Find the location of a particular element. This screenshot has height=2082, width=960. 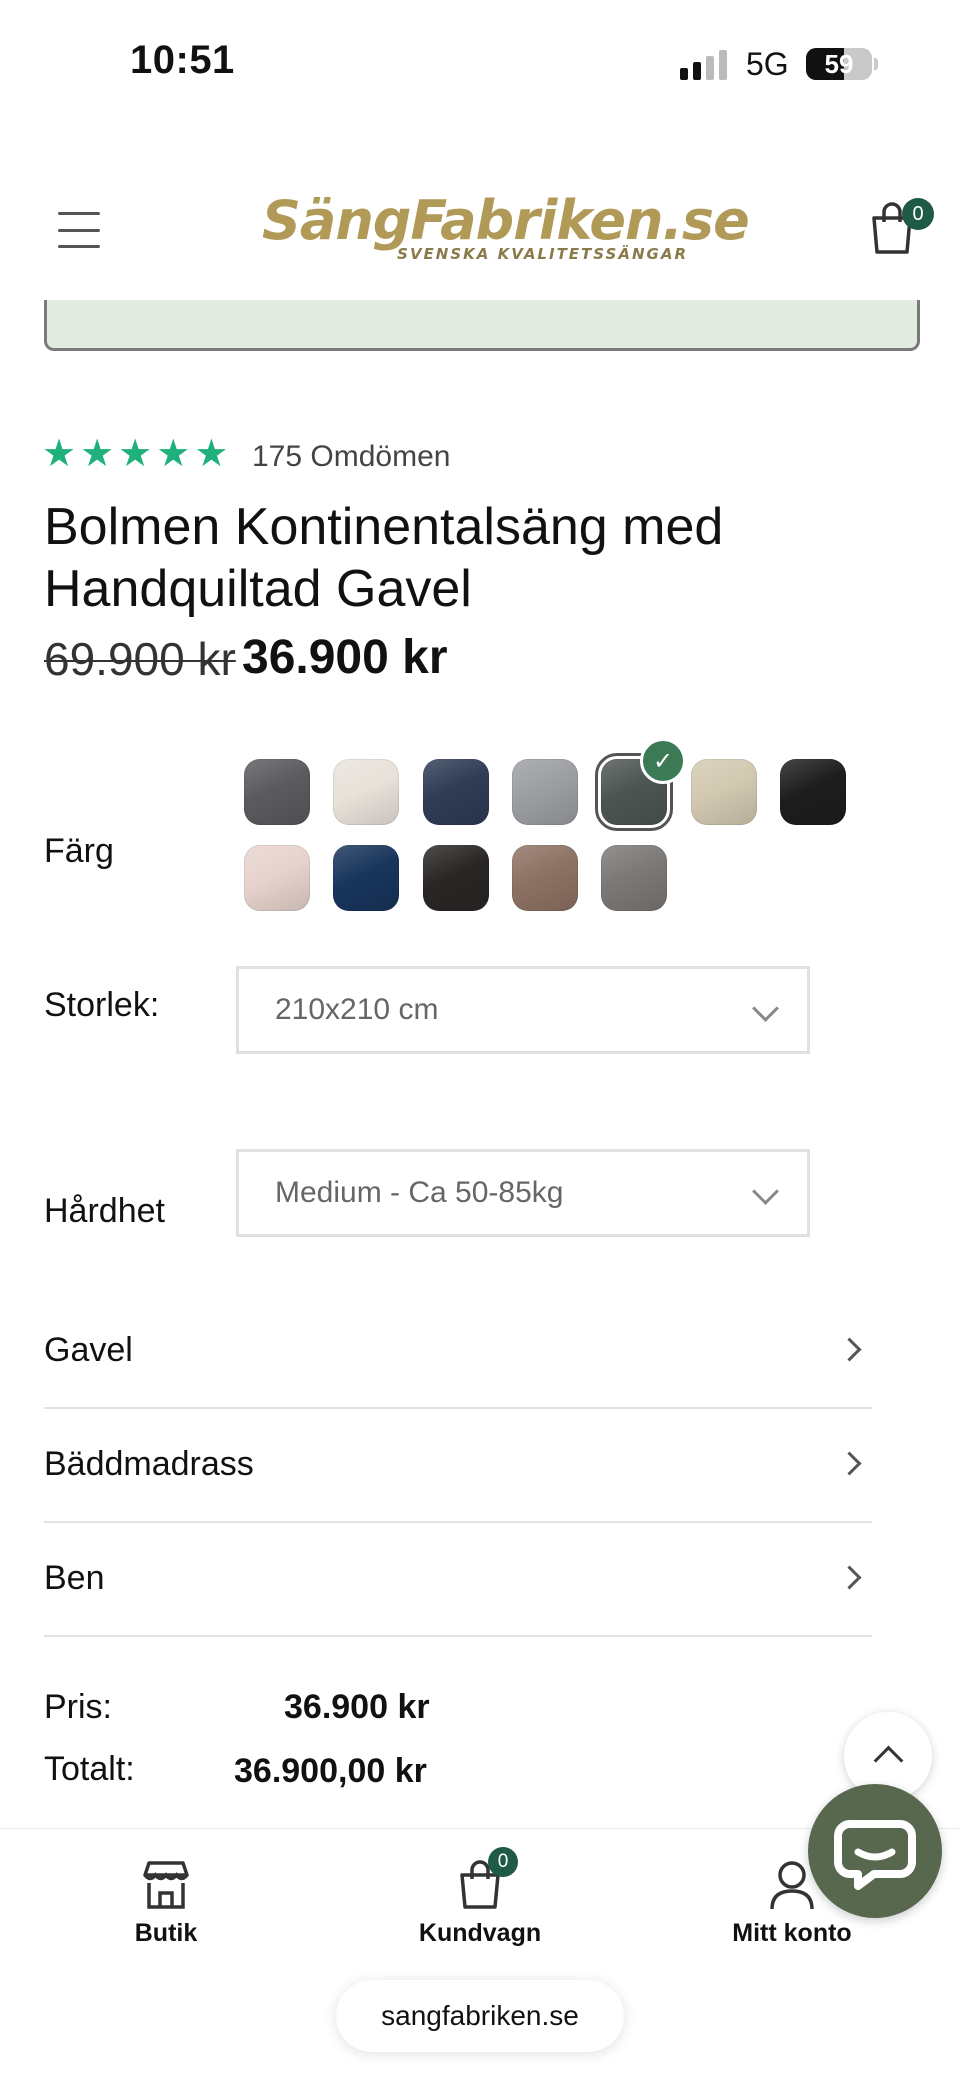

old-price: 69.900 kr is located at coordinates (140, 659).